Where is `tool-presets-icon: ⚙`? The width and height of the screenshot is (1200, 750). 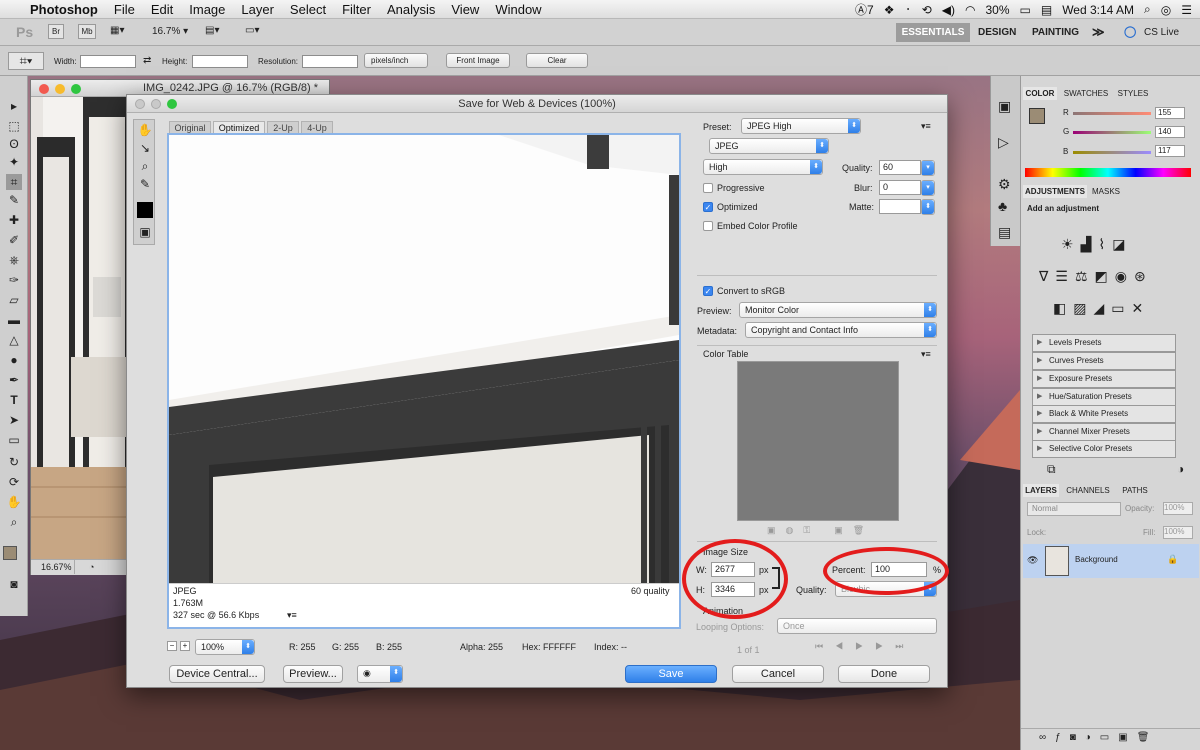
tool-presets-icon: ⚙ is located at coordinates (1004, 184).